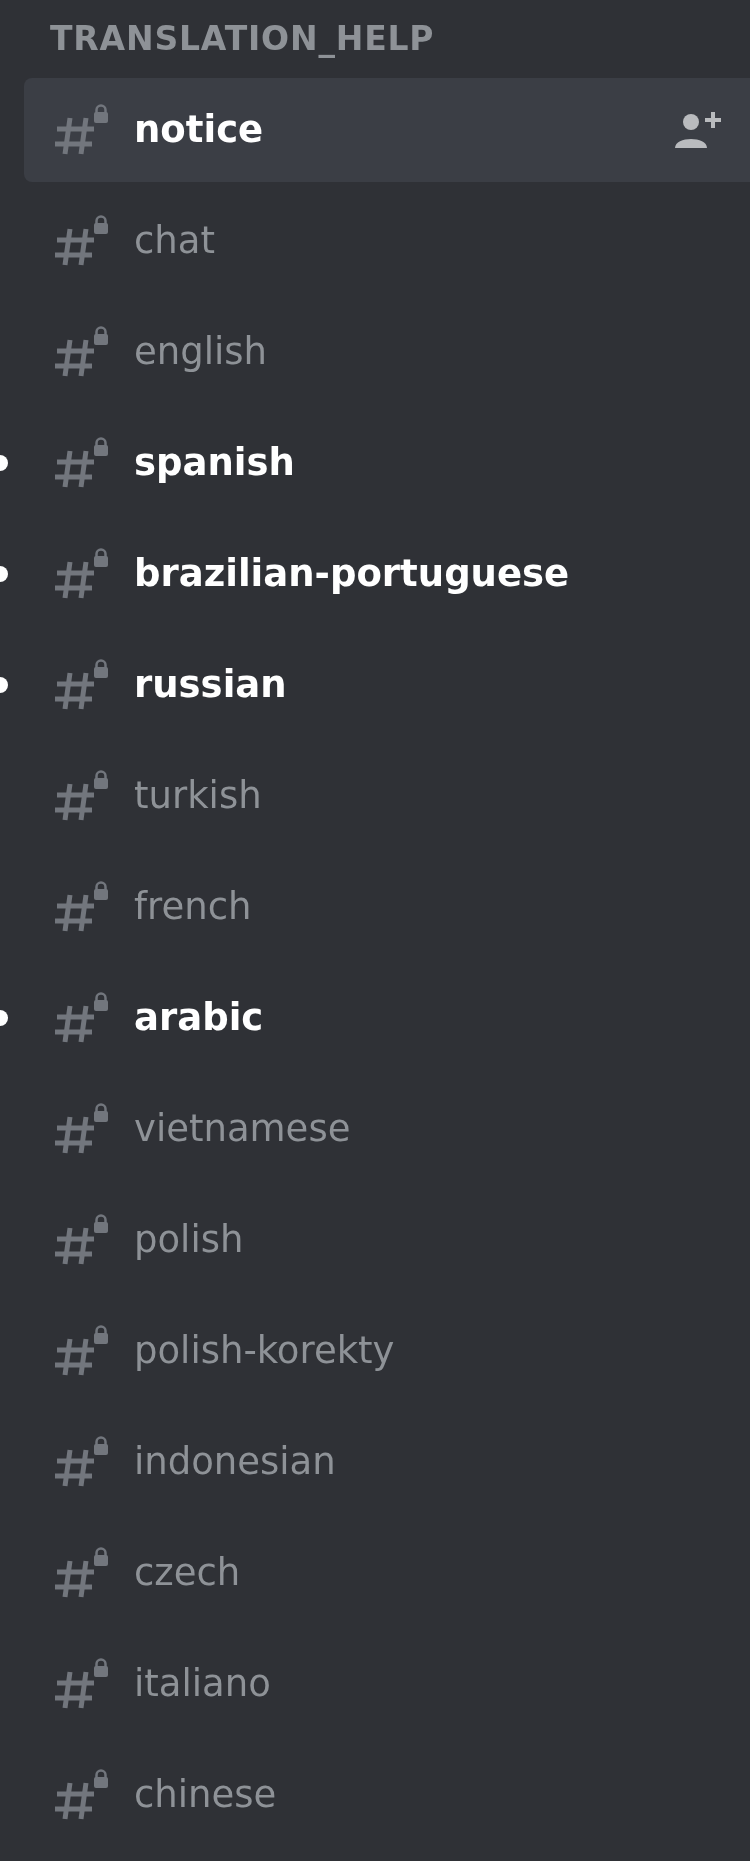 This screenshot has height=1861, width=750. What do you see at coordinates (198, 796) in the screenshot?
I see `channel-name: turkish` at bounding box center [198, 796].